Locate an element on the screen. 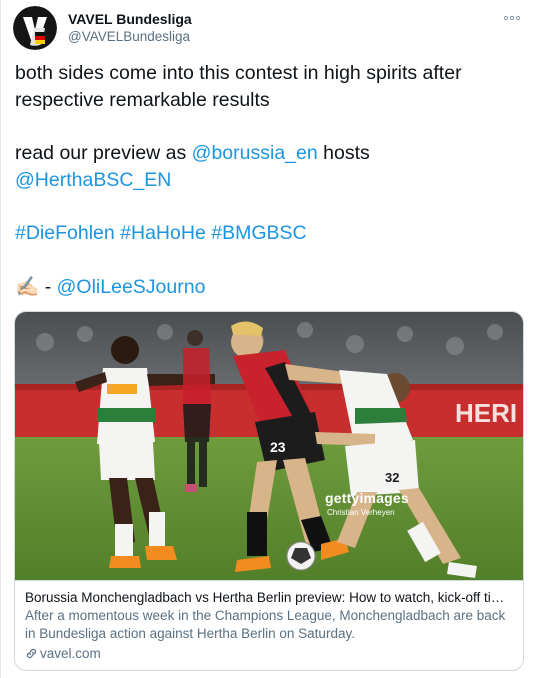 Image resolution: width=539 pixels, height=678 pixels. hashtag-hahohe-link: #HaHoHe is located at coordinates (163, 233).